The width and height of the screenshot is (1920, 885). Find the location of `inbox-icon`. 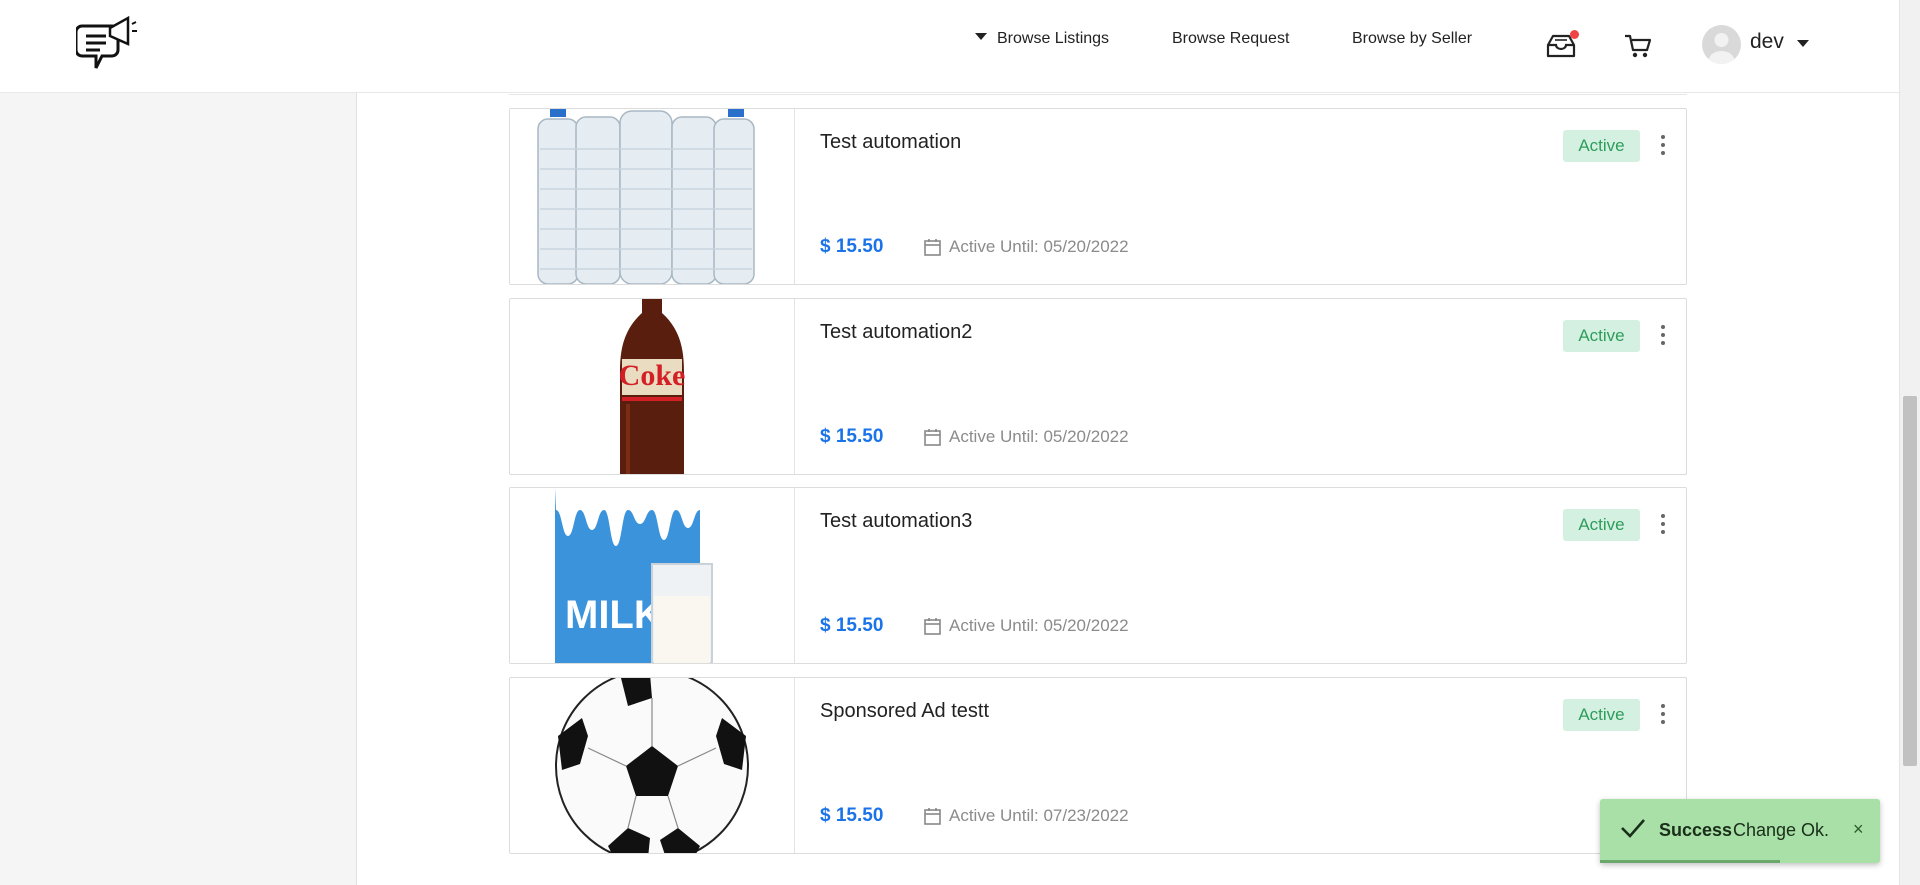

inbox-icon is located at coordinates (1562, 47).